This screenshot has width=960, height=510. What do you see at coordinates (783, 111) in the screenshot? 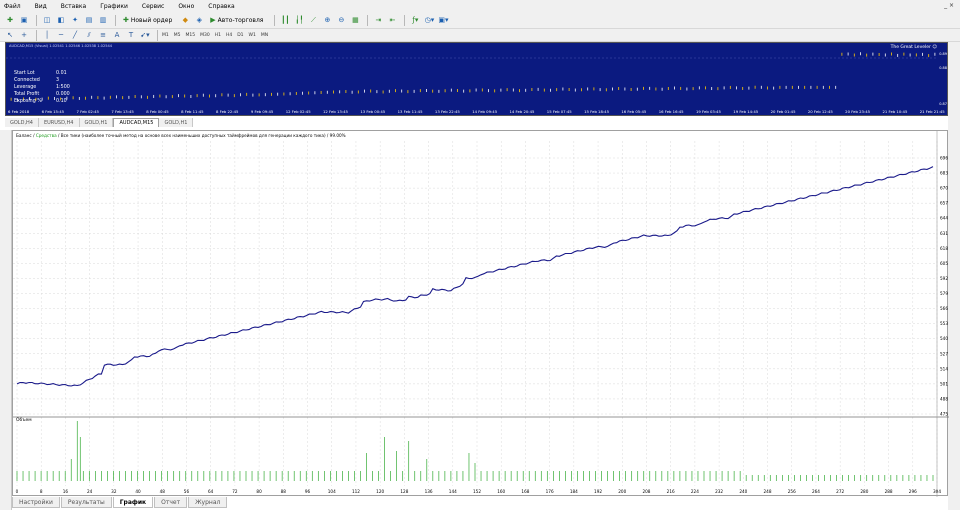
I see `price-x-tick: 20 Feb 01:45` at bounding box center [783, 111].